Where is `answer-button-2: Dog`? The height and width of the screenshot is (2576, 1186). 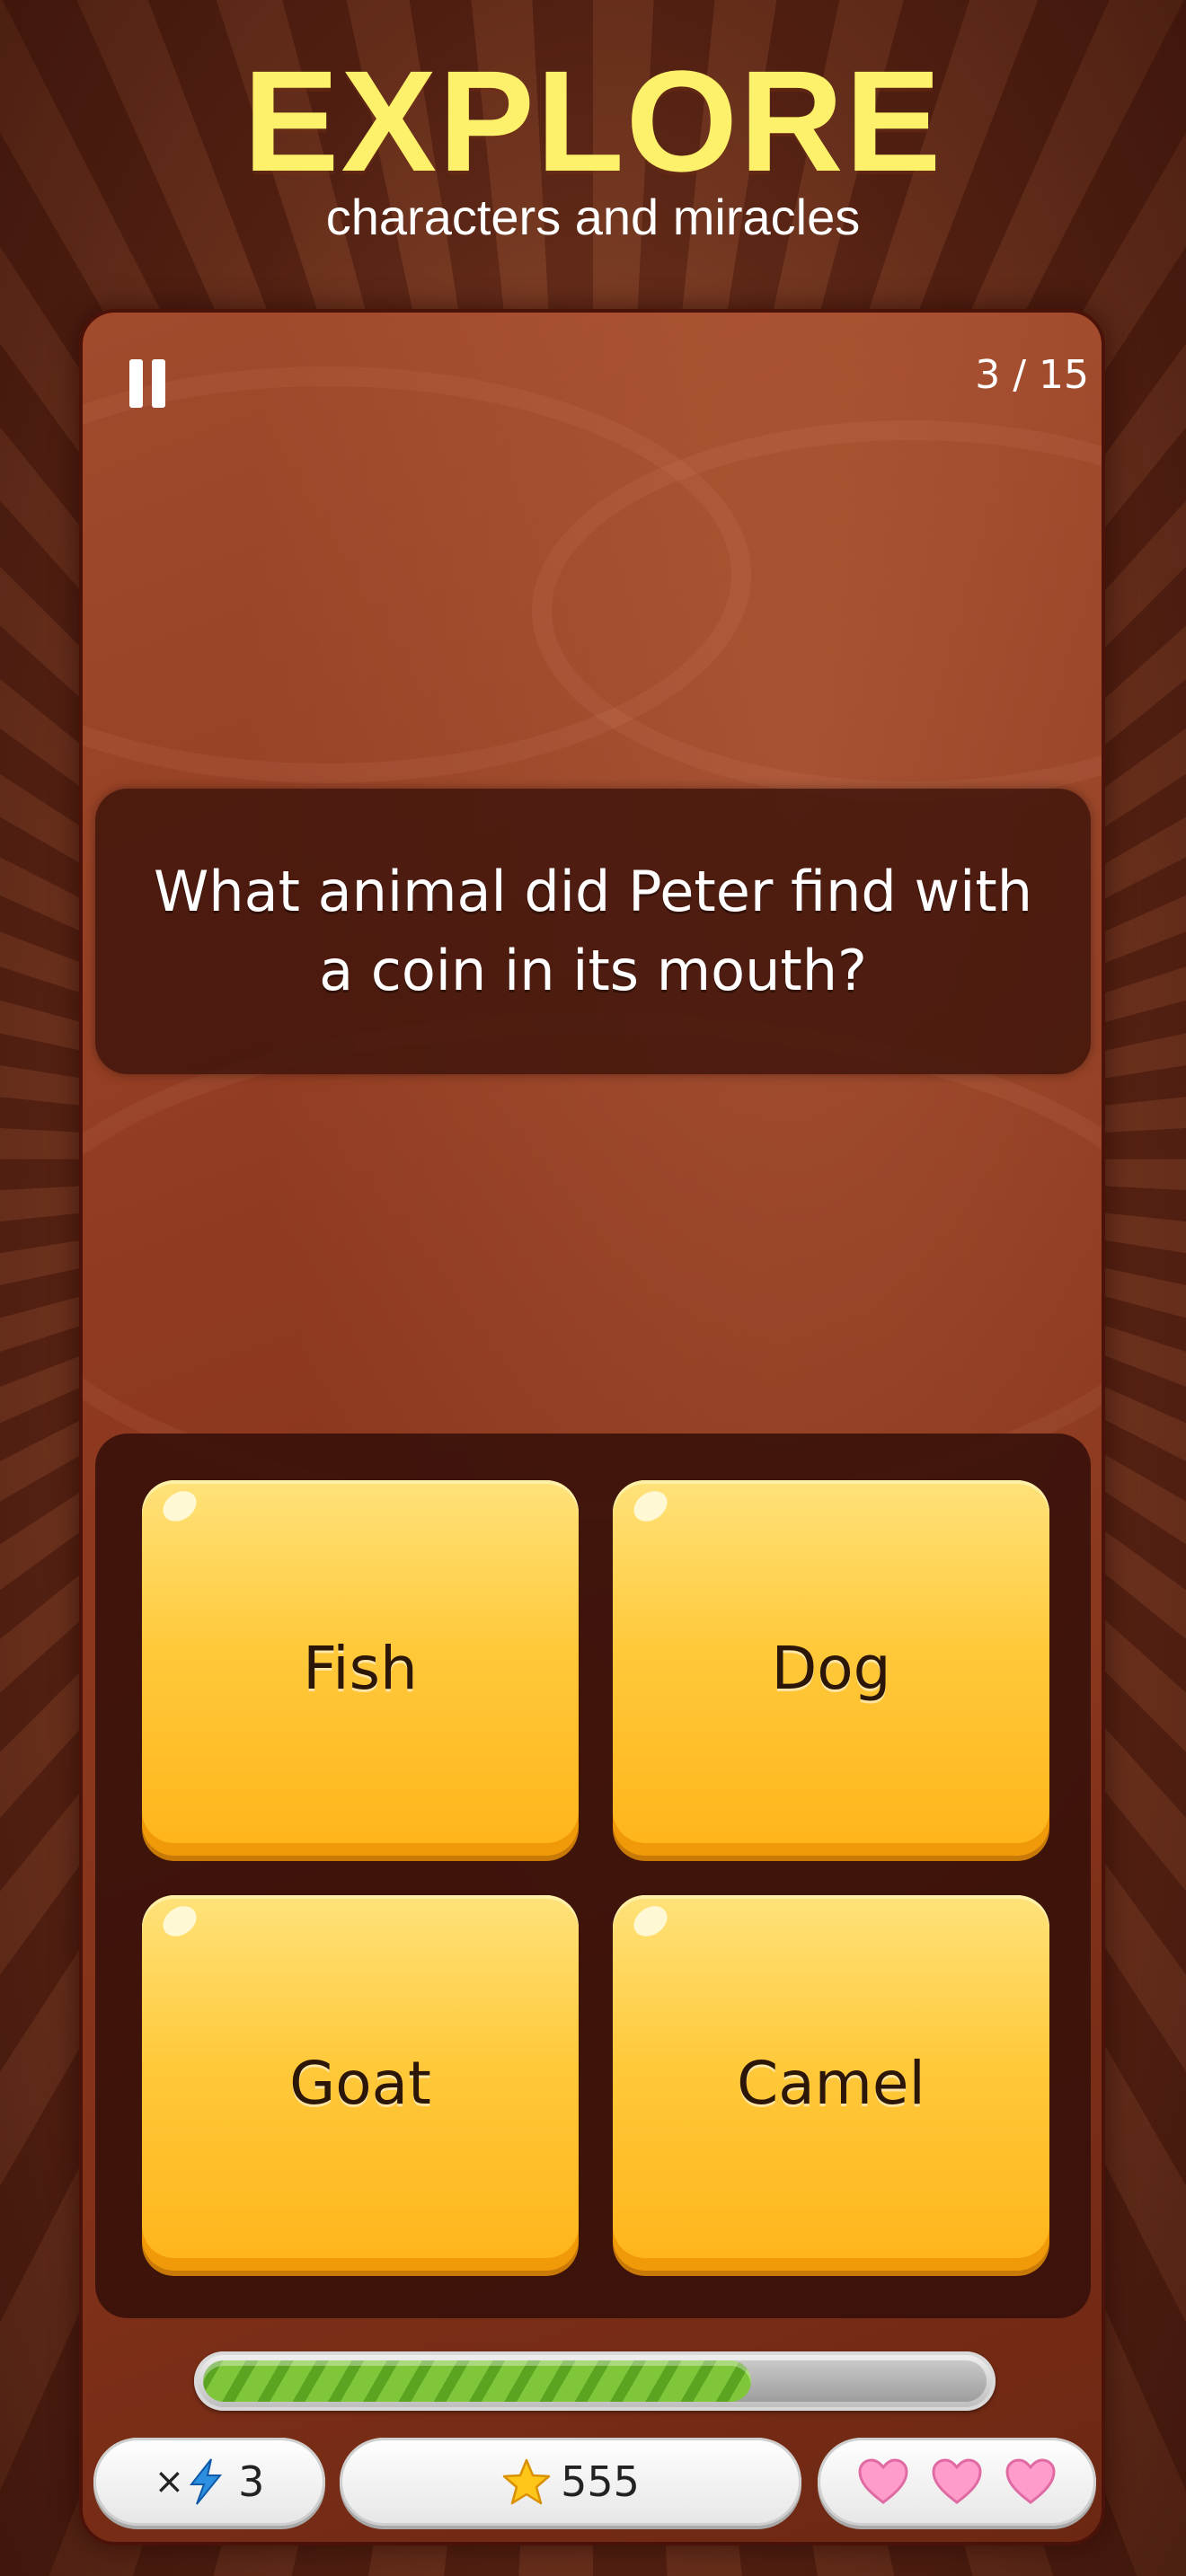
answer-button-2: Dog is located at coordinates (831, 1668).